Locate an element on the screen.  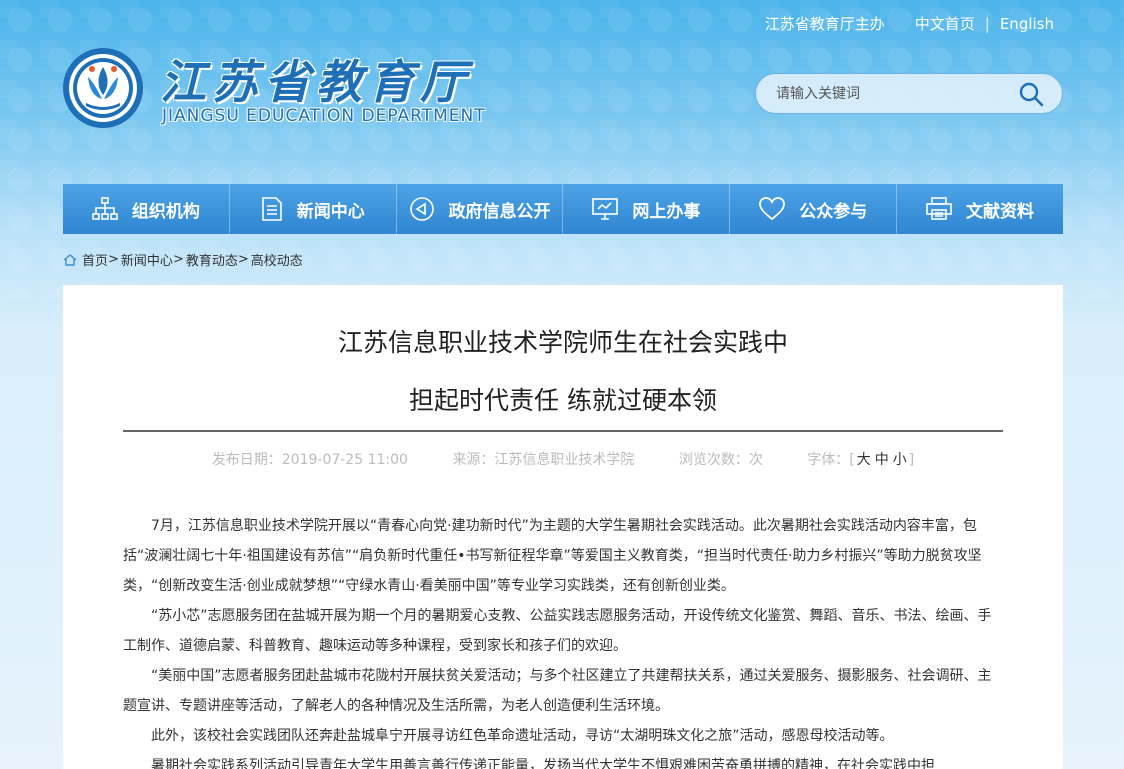
breadcrumb-news: 新闻中心 is located at coordinates (147, 259).